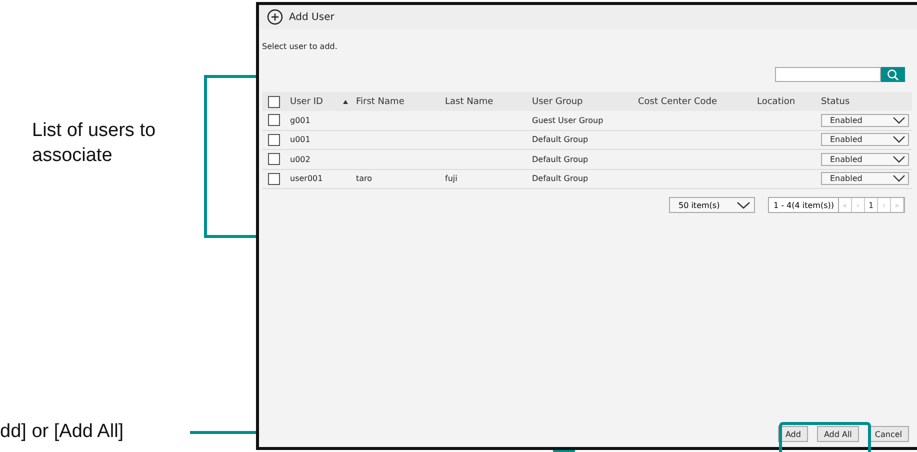  Describe the element at coordinates (835, 101) in the screenshot. I see `column-header: Status` at that location.